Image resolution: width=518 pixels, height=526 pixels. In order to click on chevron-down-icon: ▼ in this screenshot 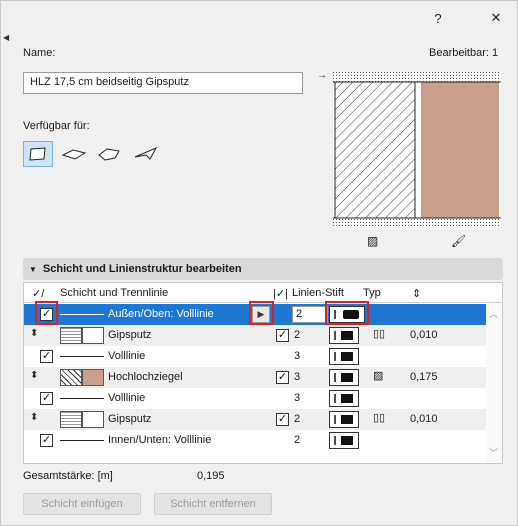, I will do `click(33, 269)`.